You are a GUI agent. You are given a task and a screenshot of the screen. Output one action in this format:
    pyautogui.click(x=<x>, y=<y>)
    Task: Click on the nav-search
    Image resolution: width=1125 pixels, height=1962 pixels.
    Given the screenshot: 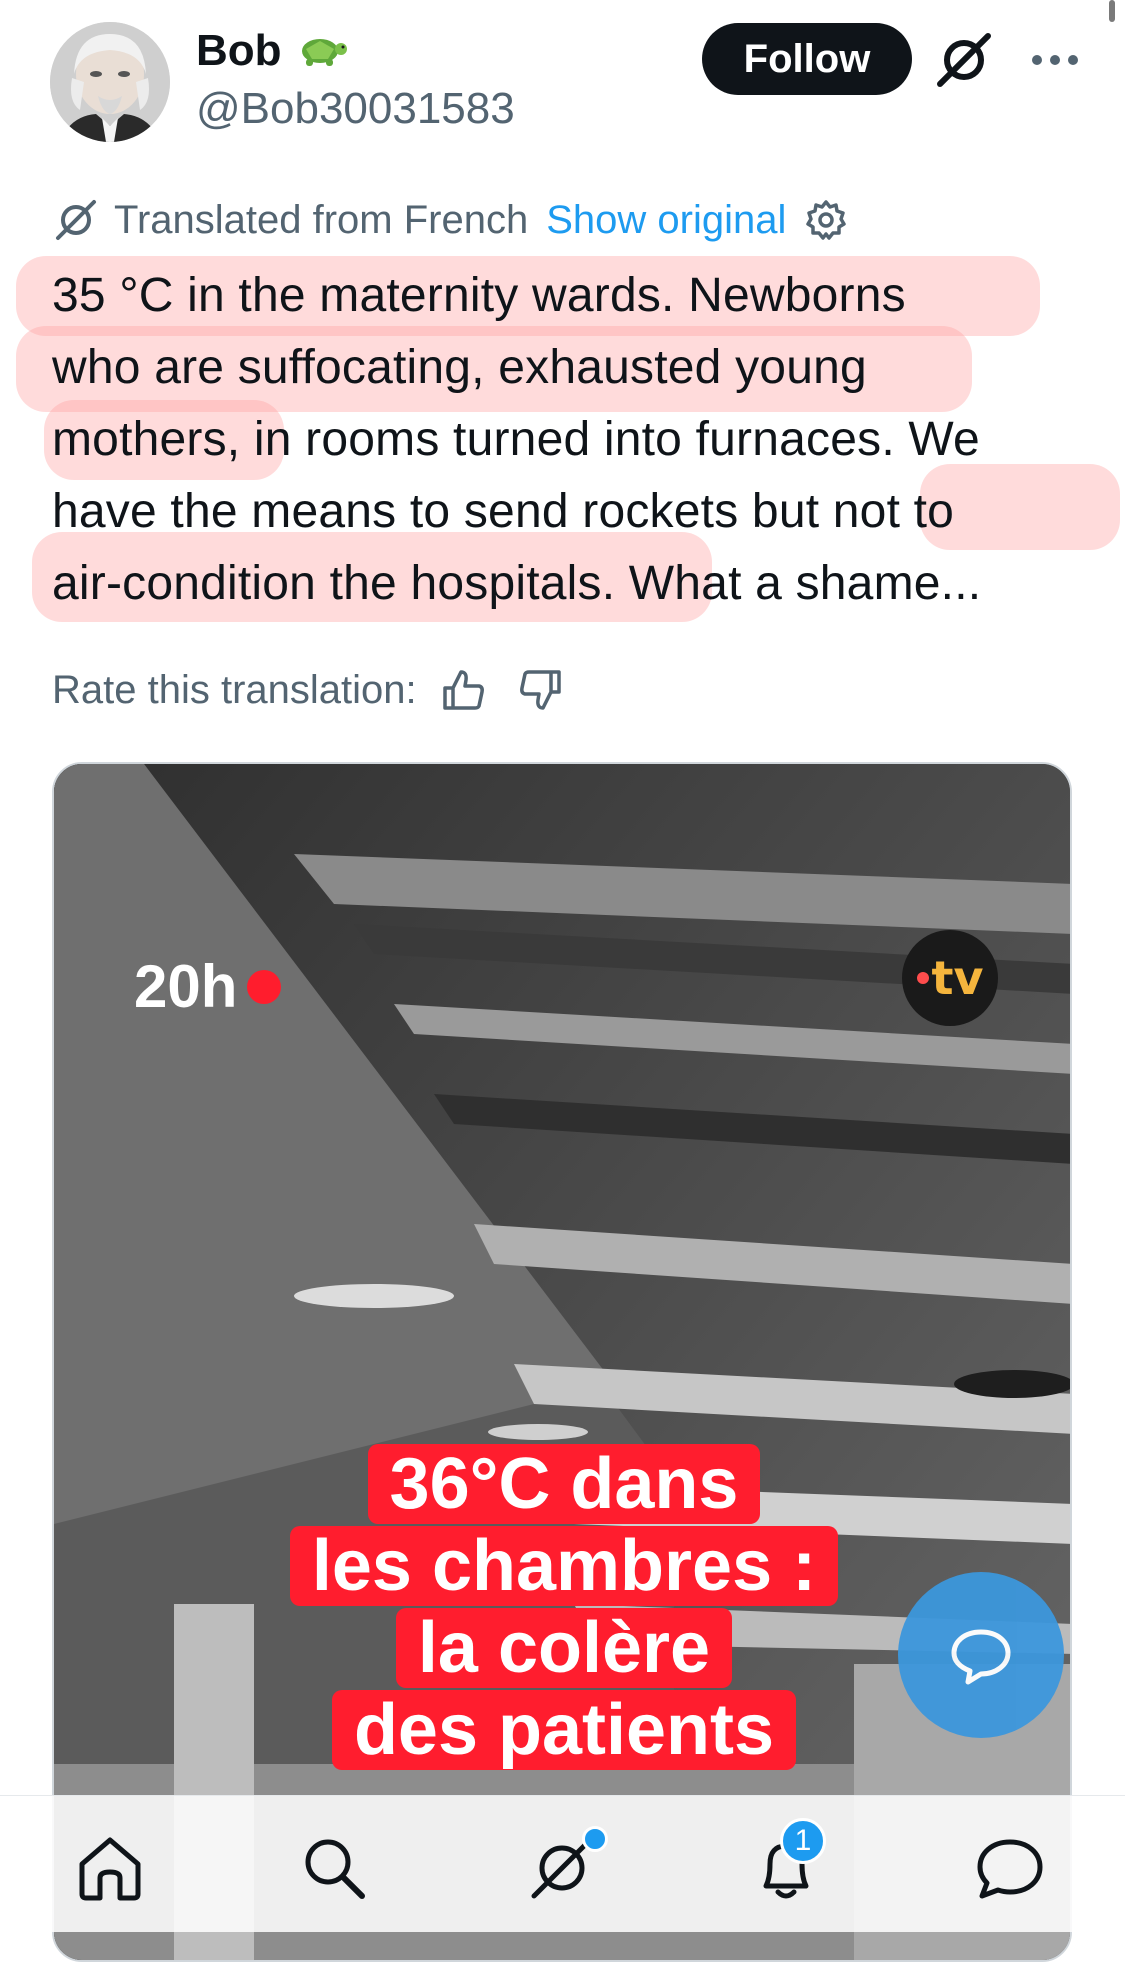 What is the action you would take?
    pyautogui.click(x=334, y=1868)
    